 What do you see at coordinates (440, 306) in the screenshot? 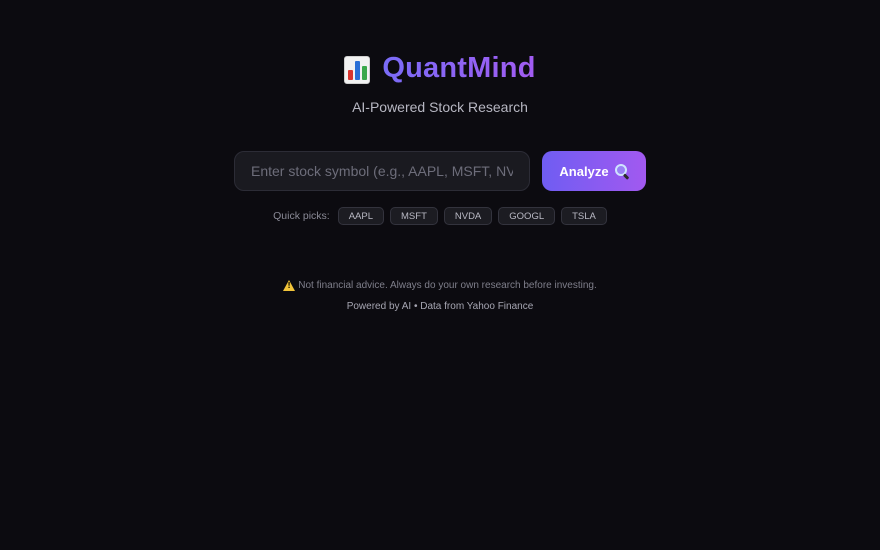
I see `footer-credits: Powered by AI • Data from Yahoo Finance` at bounding box center [440, 306].